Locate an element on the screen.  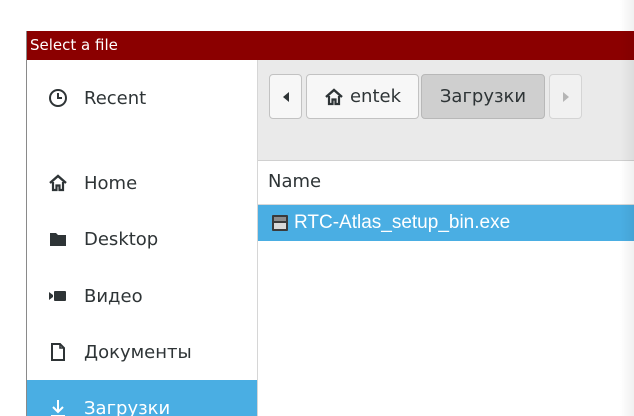
sidebar-item-desktop: Desktop is located at coordinates (142, 239).